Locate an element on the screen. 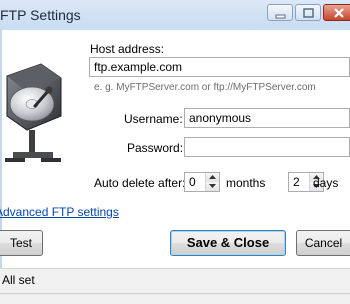 This screenshot has height=304, width=350. password-input is located at coordinates (267, 147).